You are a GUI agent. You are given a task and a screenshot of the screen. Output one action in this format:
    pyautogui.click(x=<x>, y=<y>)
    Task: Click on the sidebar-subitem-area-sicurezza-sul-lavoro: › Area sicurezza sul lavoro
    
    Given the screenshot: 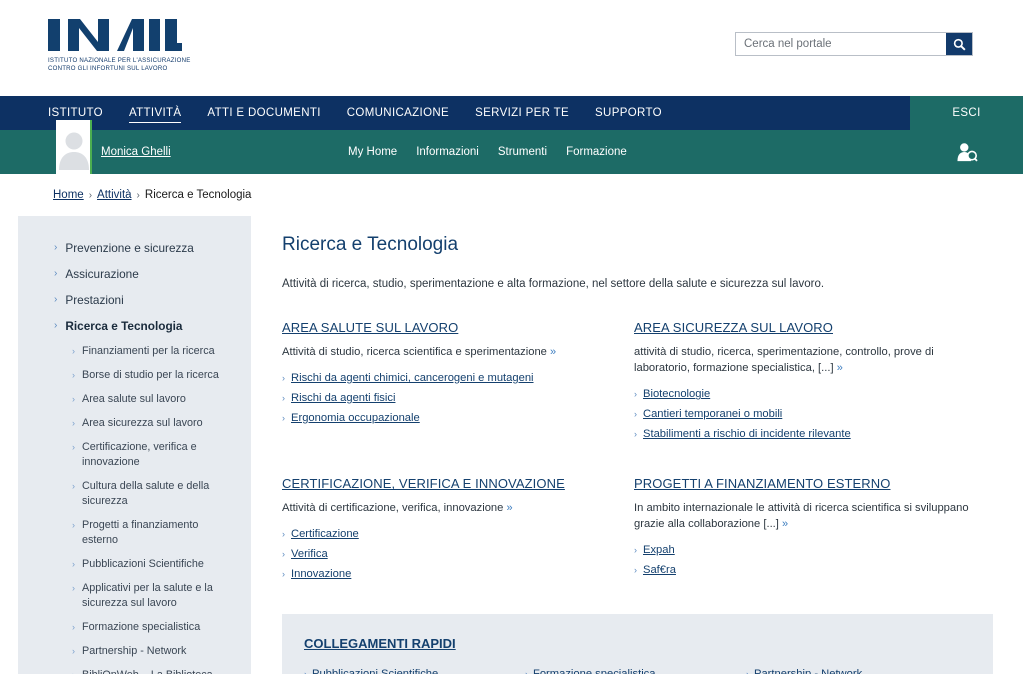 What is the action you would take?
    pyautogui.click(x=134, y=423)
    